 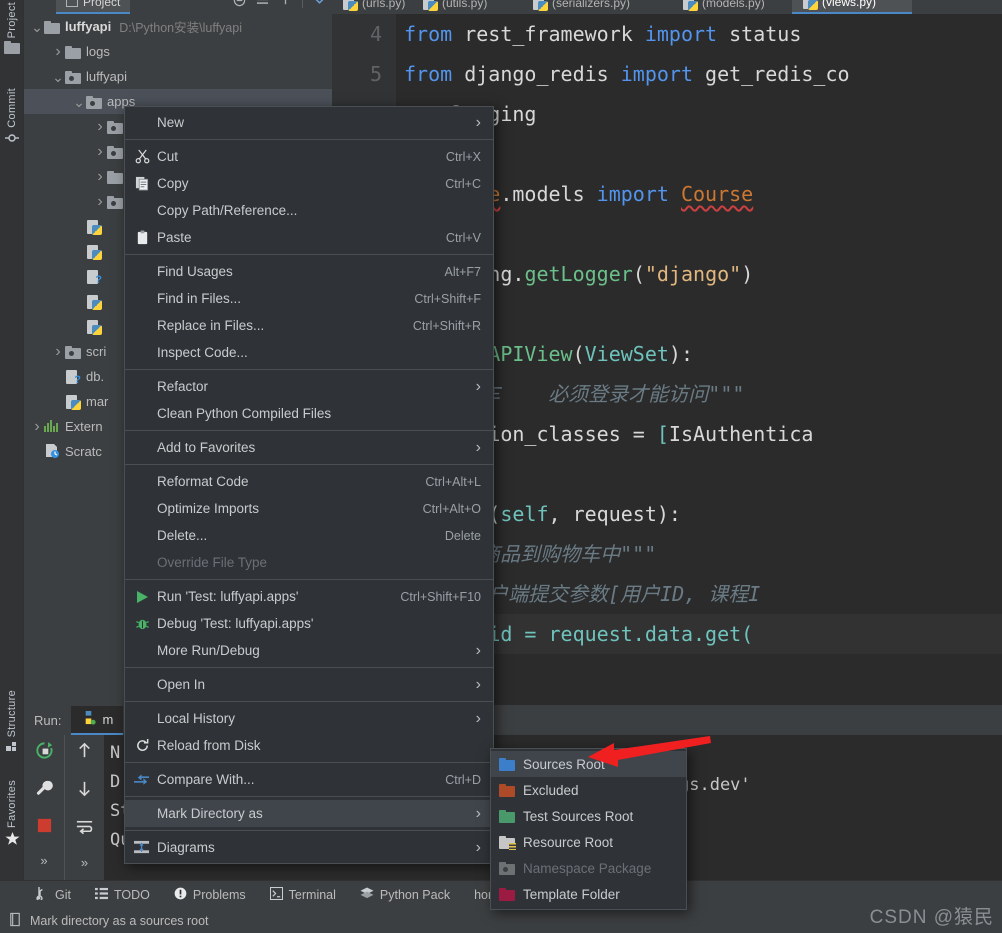 What do you see at coordinates (309, 325) in the screenshot?
I see `menu-item: Replace in Files... Ctrl+Shift+R` at bounding box center [309, 325].